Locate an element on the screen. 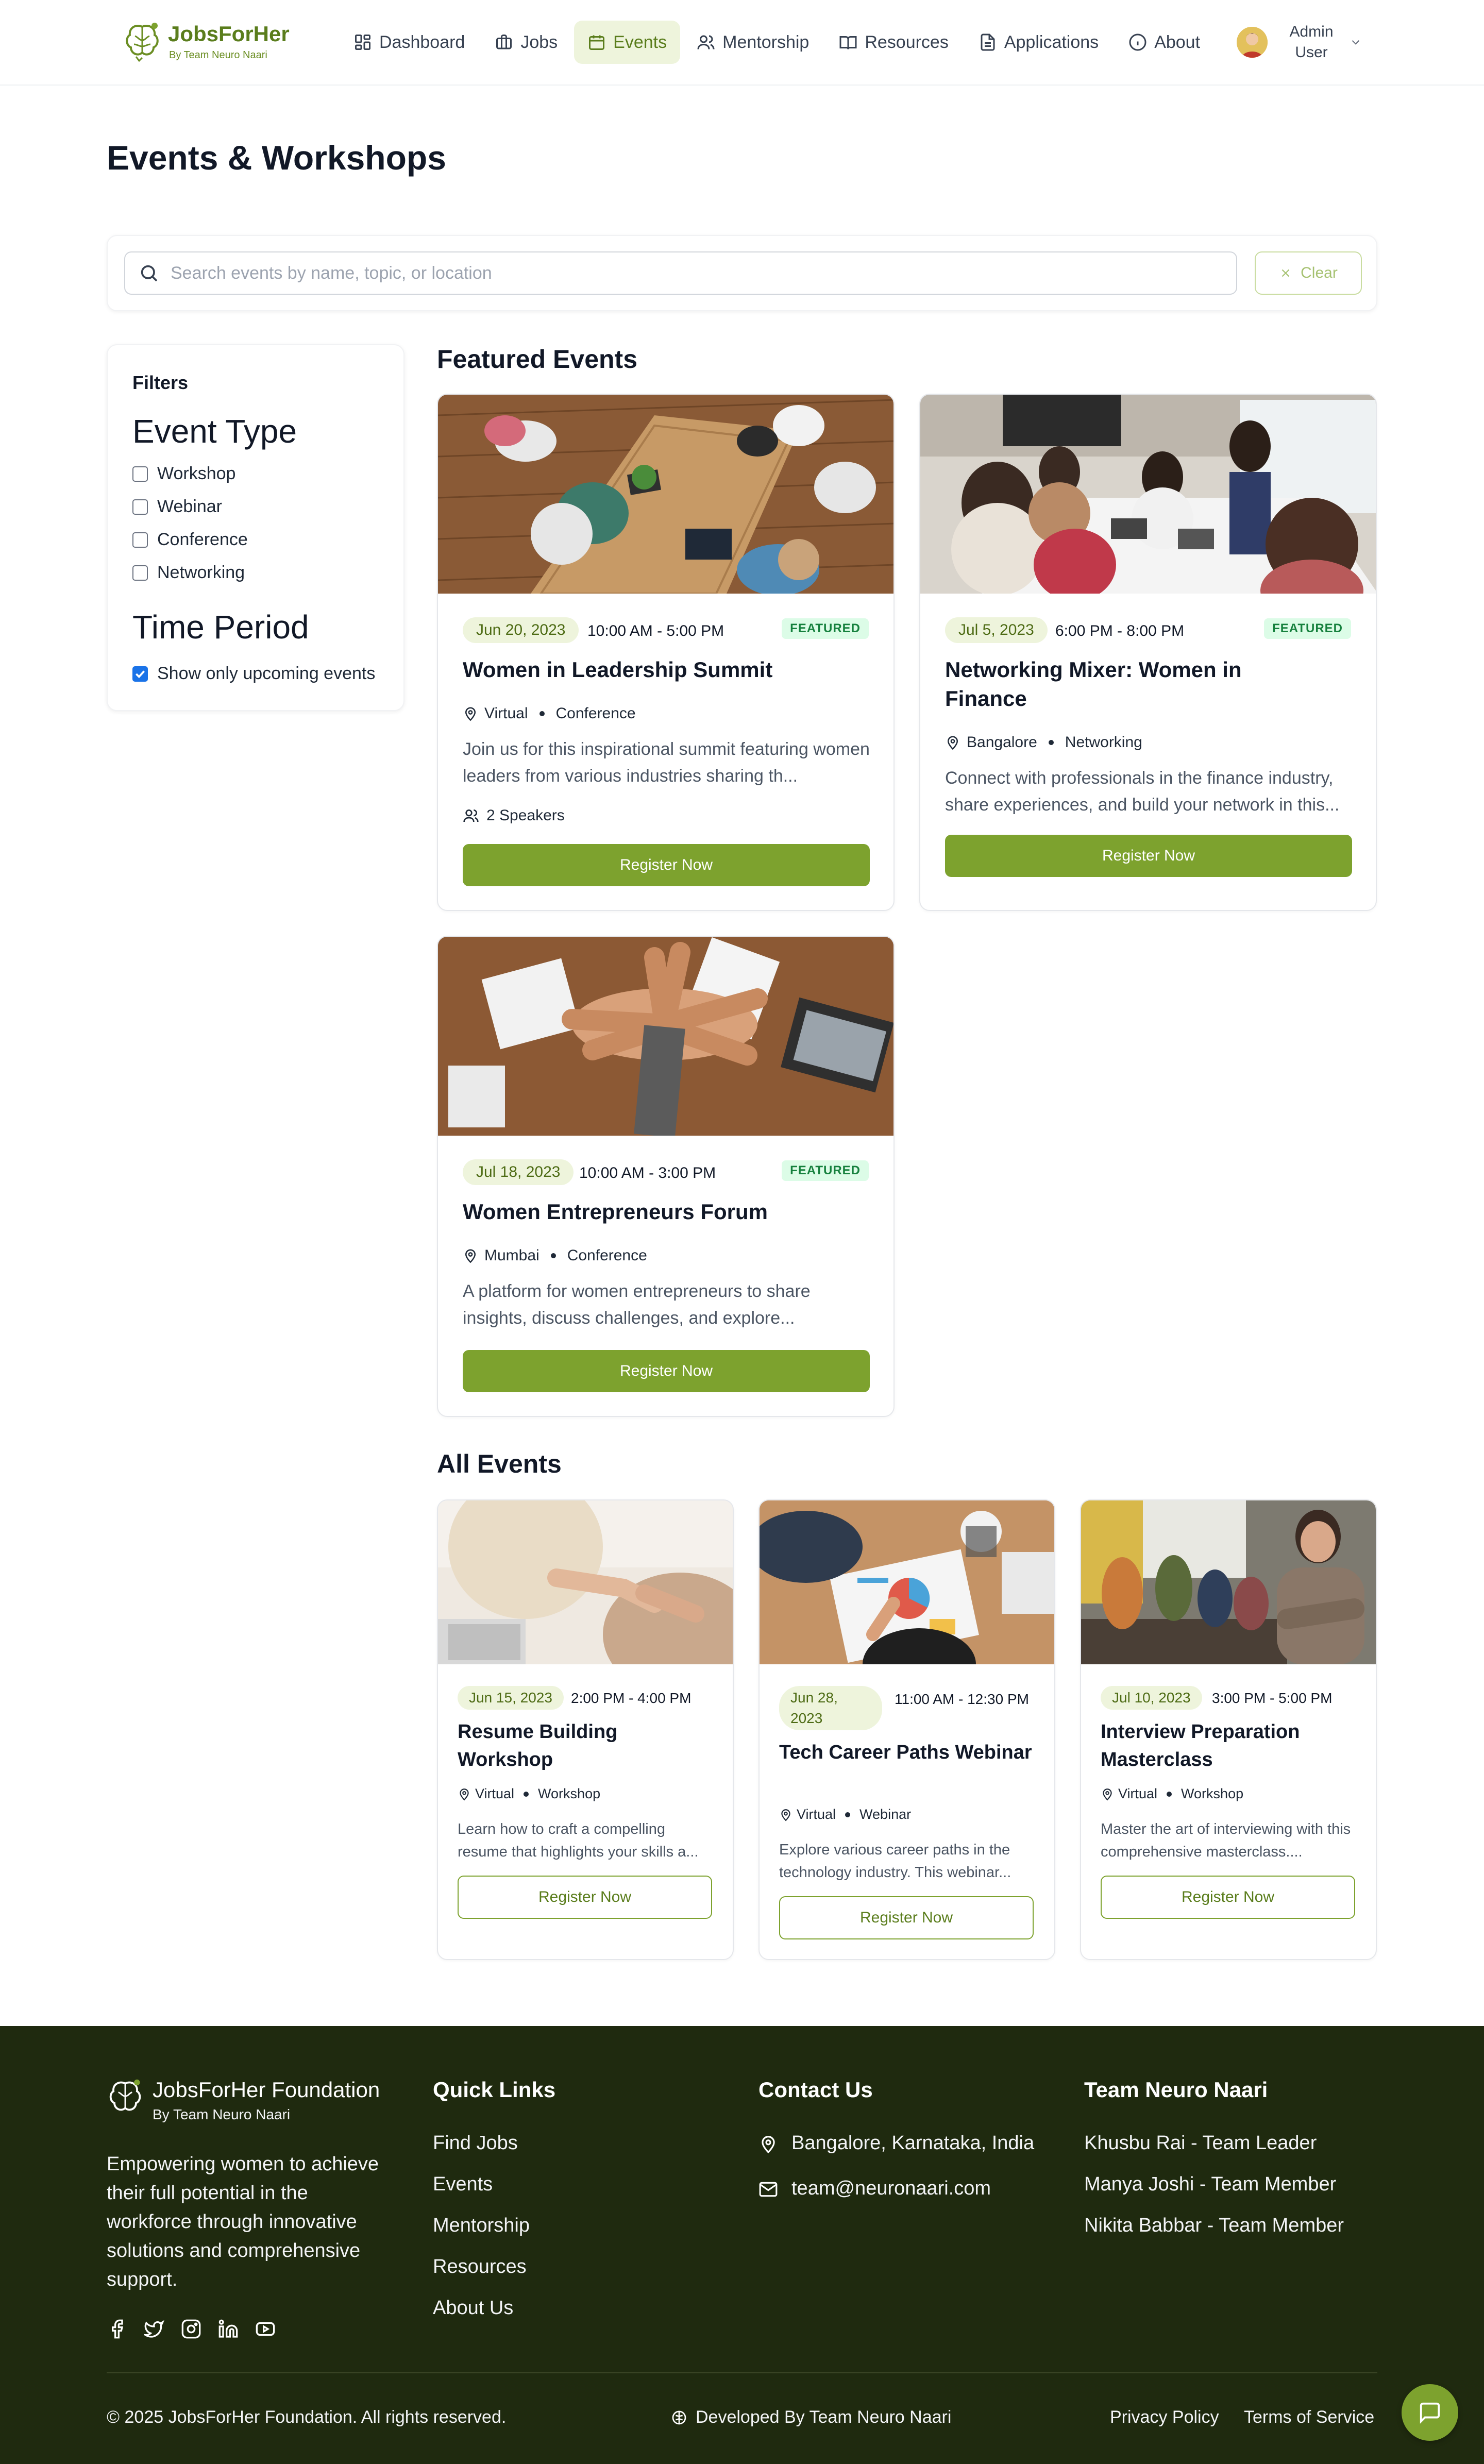 Image resolution: width=1484 pixels, height=2464 pixels. nav-dashboard: Dashboard is located at coordinates (409, 42).